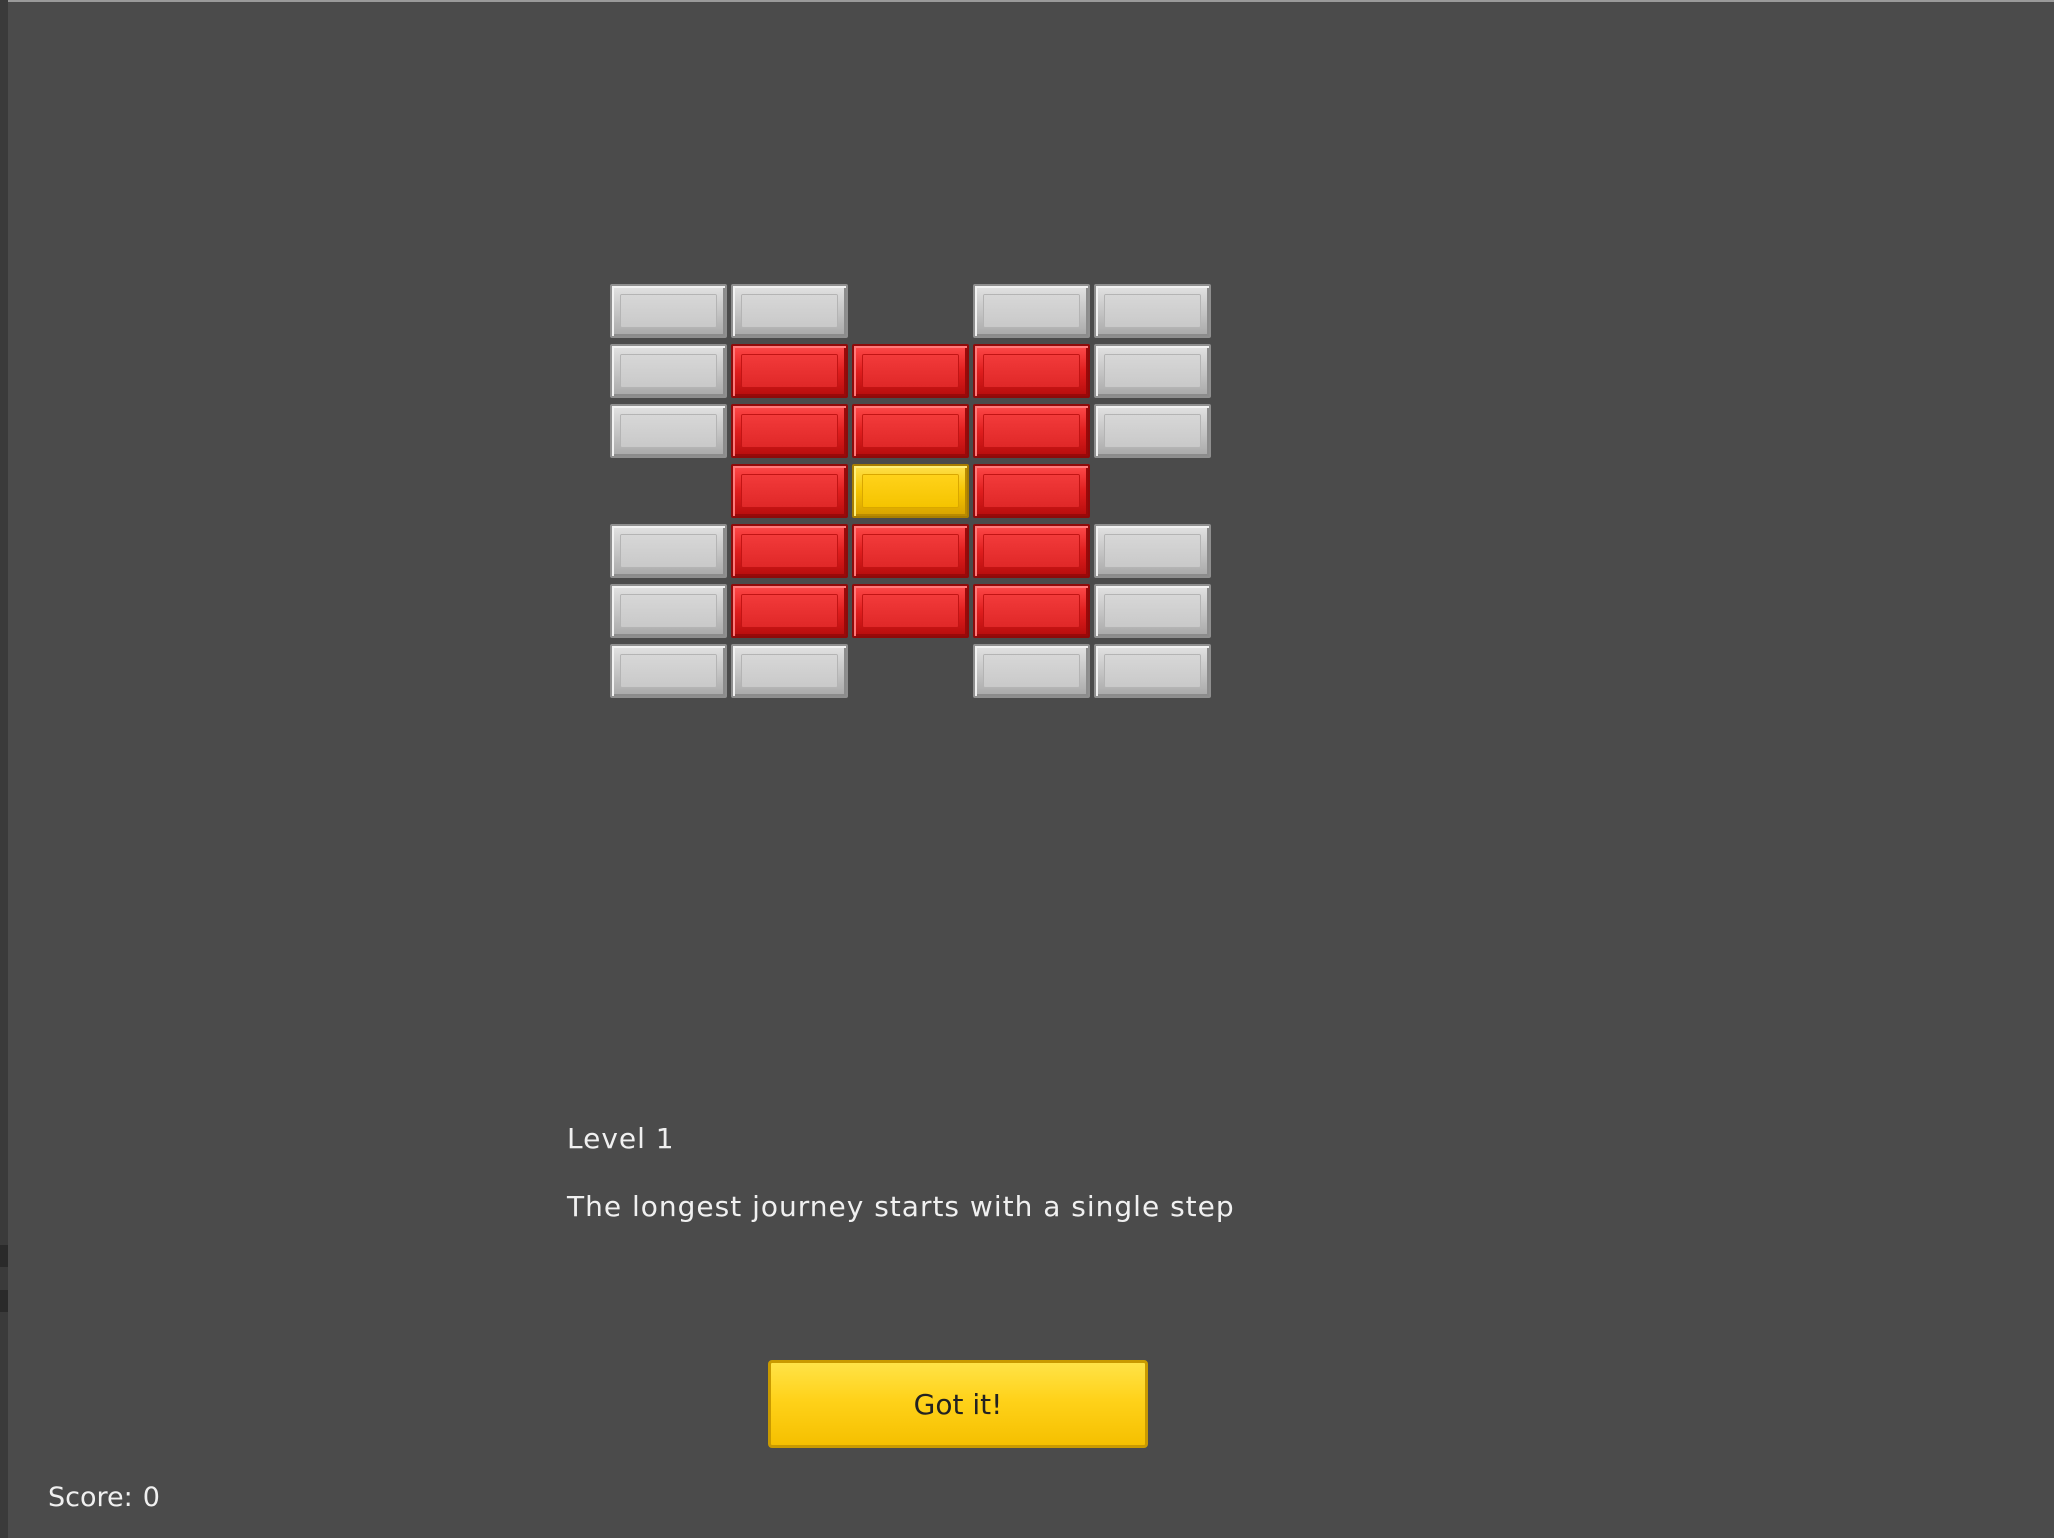 The height and width of the screenshot is (1538, 2054). Describe the element at coordinates (151, 1497) in the screenshot. I see `score-value: 0` at that location.